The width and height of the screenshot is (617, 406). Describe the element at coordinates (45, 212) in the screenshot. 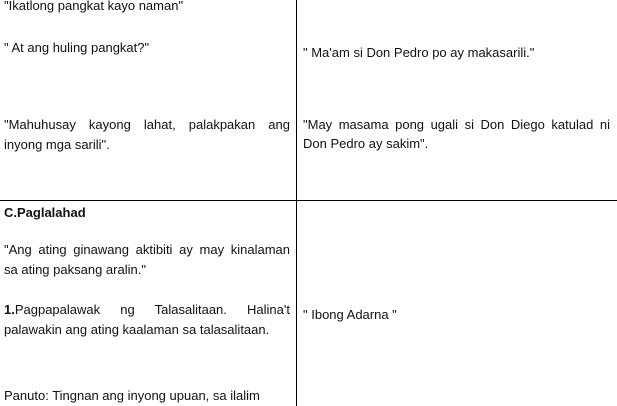

I see `section-heading-paglalahad: C.Paglalahad` at that location.